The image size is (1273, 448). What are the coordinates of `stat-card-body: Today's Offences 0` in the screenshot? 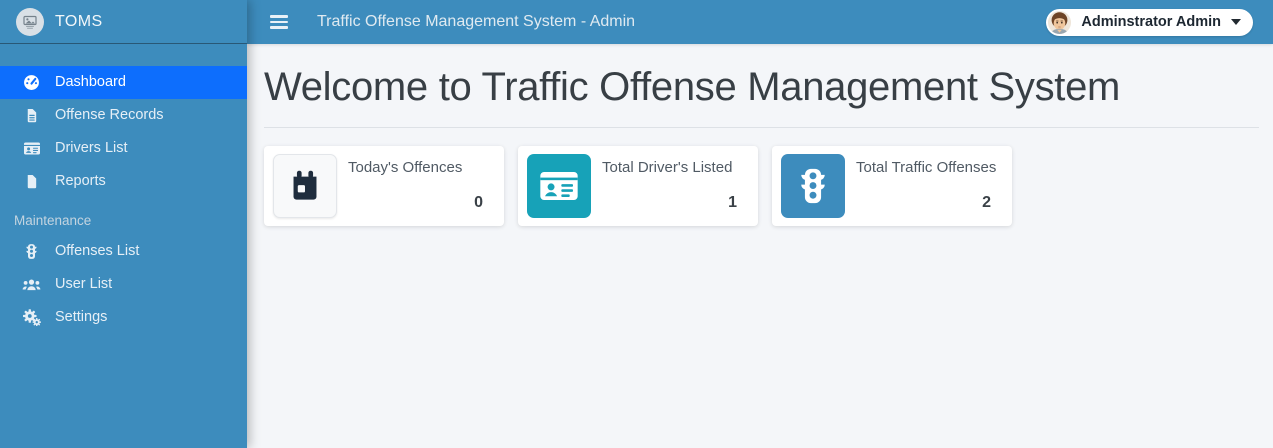 It's located at (421, 186).